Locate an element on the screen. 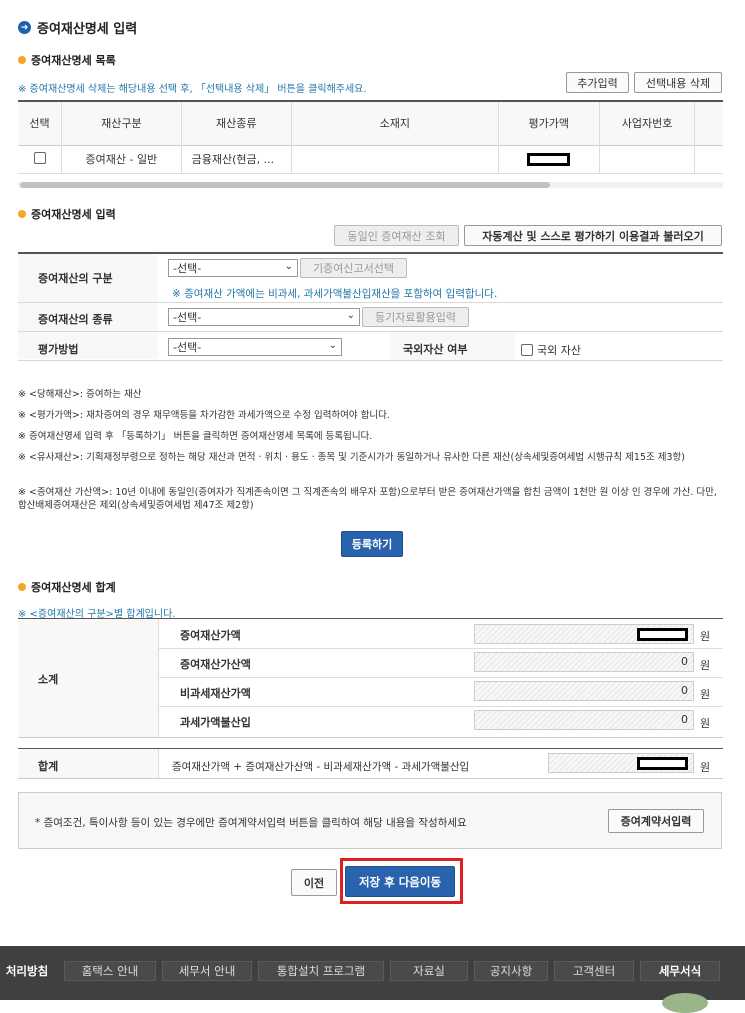 This screenshot has width=745, height=1013. category-label: 증여재산의 구분 is located at coordinates (75, 278).